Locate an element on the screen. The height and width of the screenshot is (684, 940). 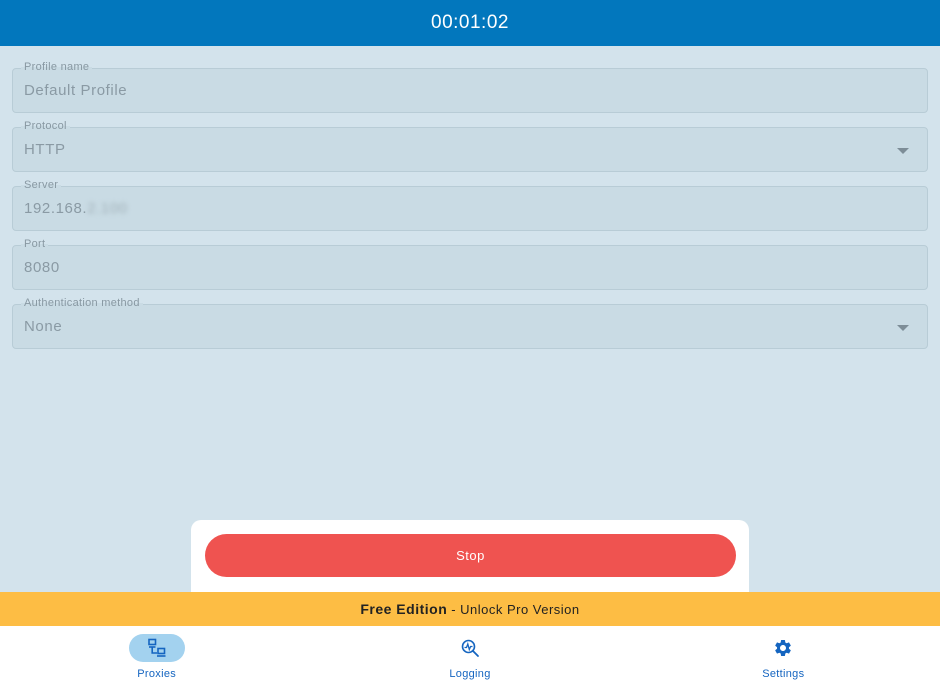
nav-item-proxies: Proxies is located at coordinates (156, 655).